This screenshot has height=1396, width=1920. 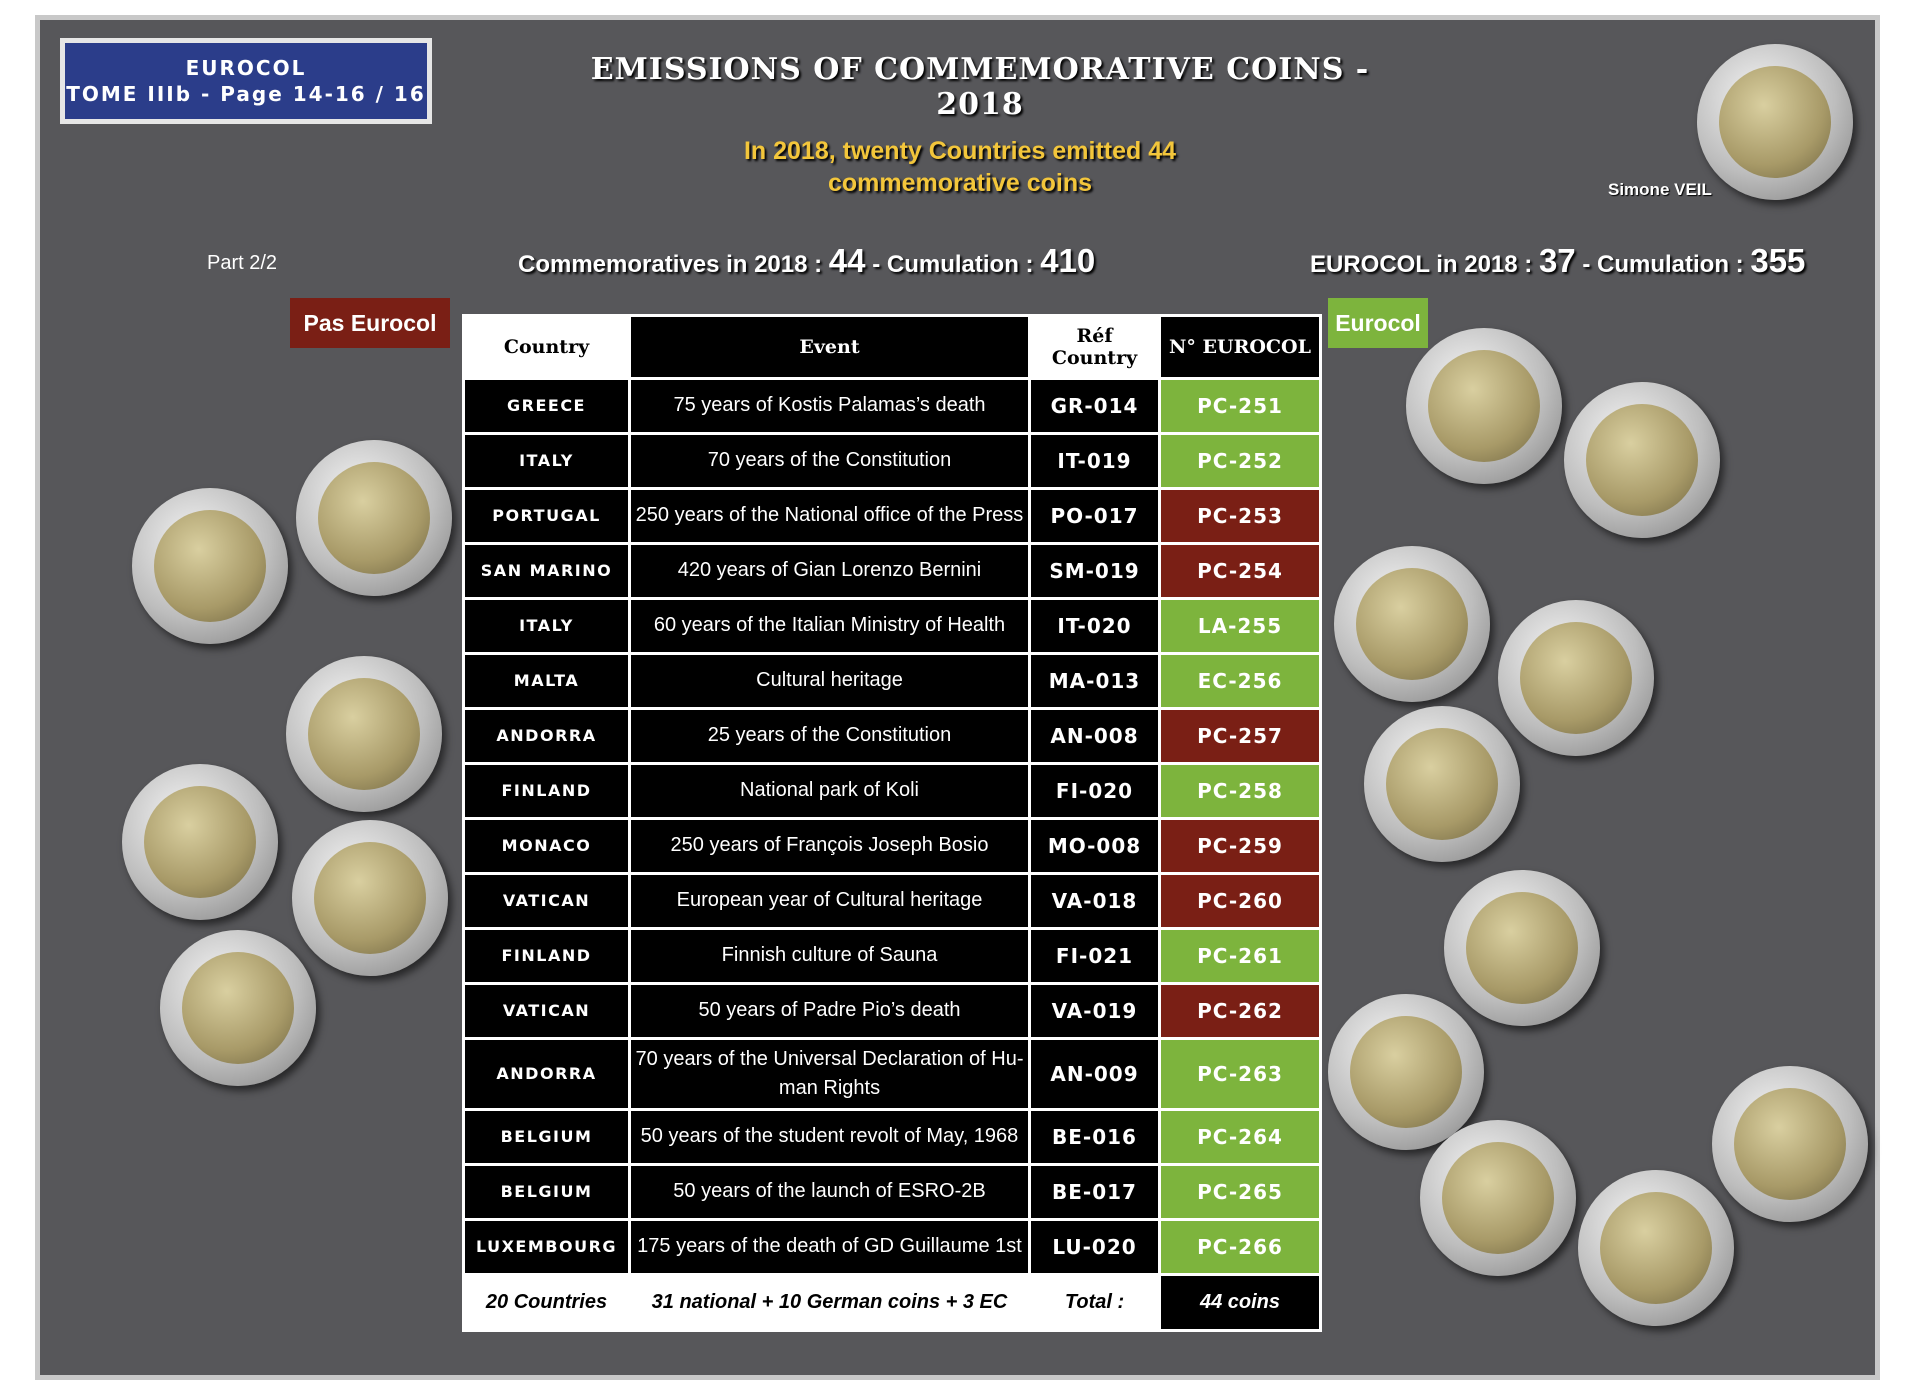 I want to click on cell-eurocol-number: PC-263, so click(x=1240, y=1073).